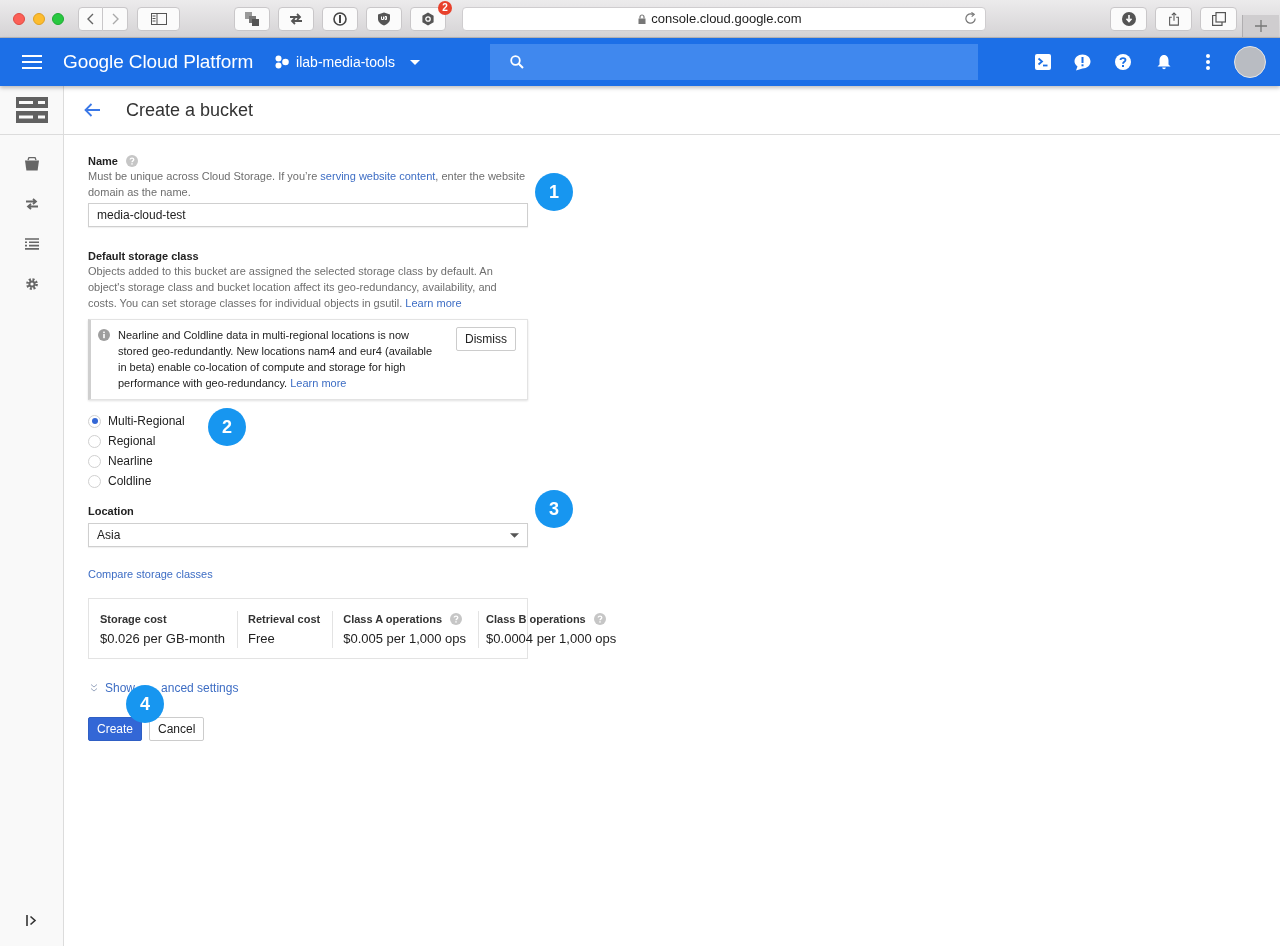 Image resolution: width=1280 pixels, height=946 pixels. Describe the element at coordinates (1207, 62) in the screenshot. I see `more-options-icon` at that location.